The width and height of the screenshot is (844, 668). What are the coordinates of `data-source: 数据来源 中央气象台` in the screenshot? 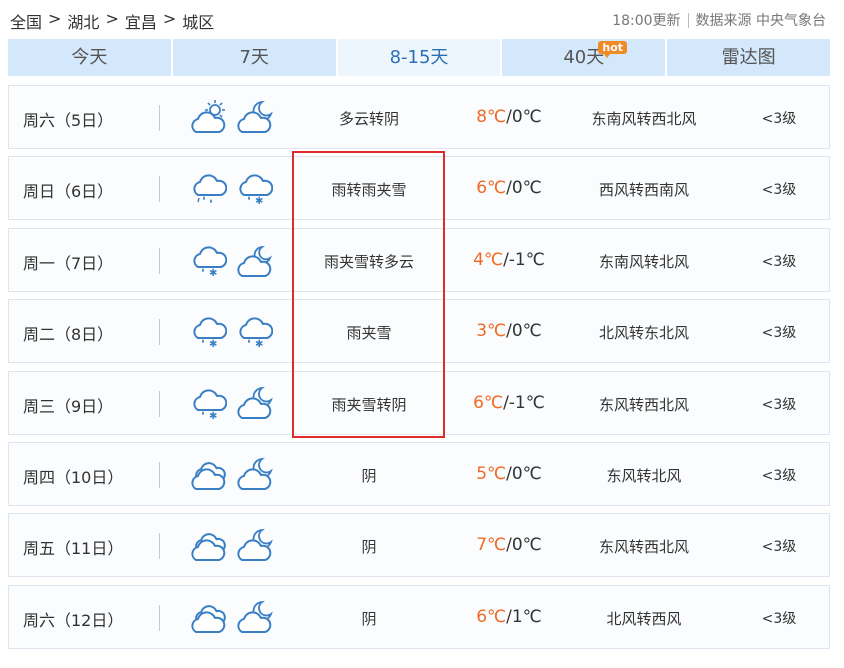 It's located at (760, 21).